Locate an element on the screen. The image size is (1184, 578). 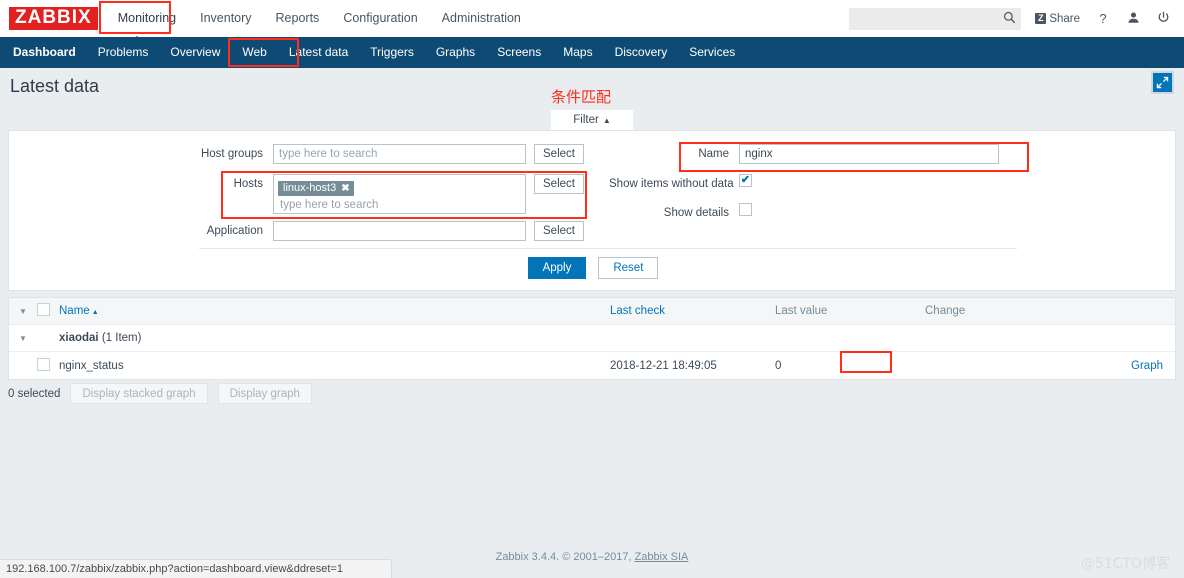
watermark: @51CTO博客 is located at coordinates (1125, 564).